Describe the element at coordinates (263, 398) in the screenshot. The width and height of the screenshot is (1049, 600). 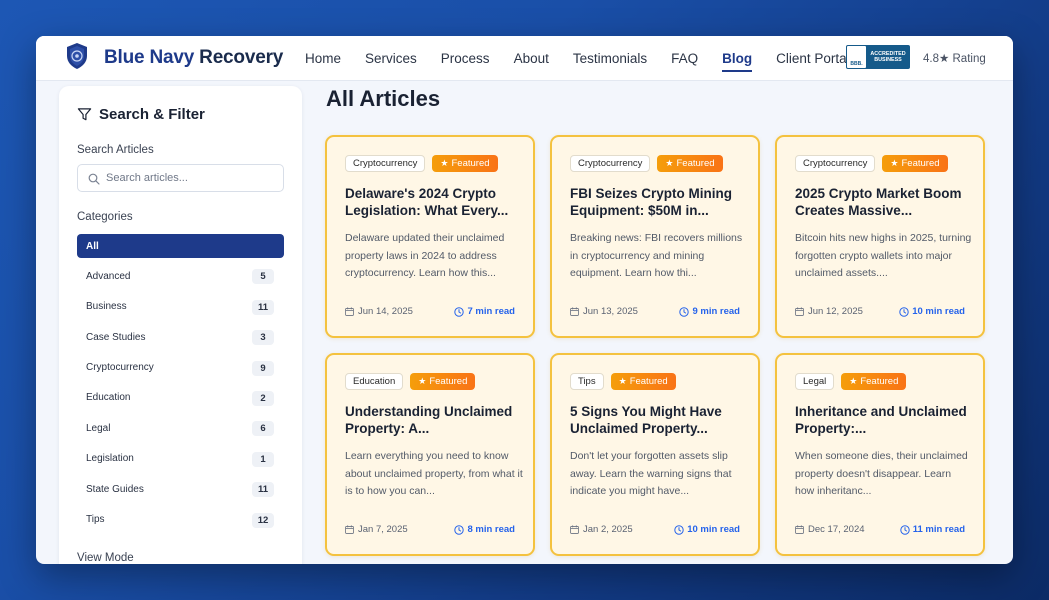
I see `category-count: 2` at that location.